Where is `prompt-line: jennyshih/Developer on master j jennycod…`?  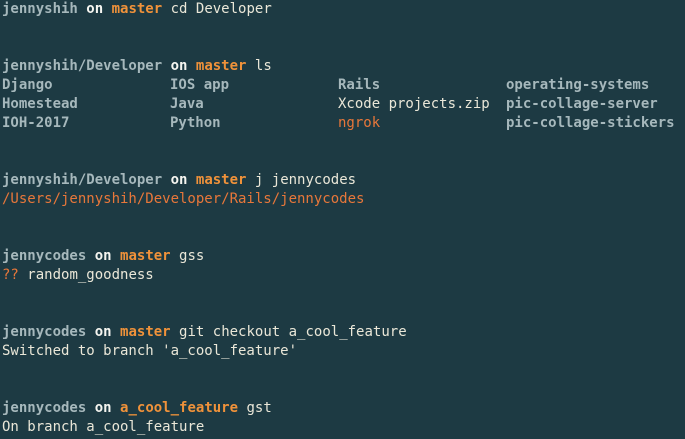
prompt-line: jennyshih/Developer on master j jennycod… is located at coordinates (342, 180).